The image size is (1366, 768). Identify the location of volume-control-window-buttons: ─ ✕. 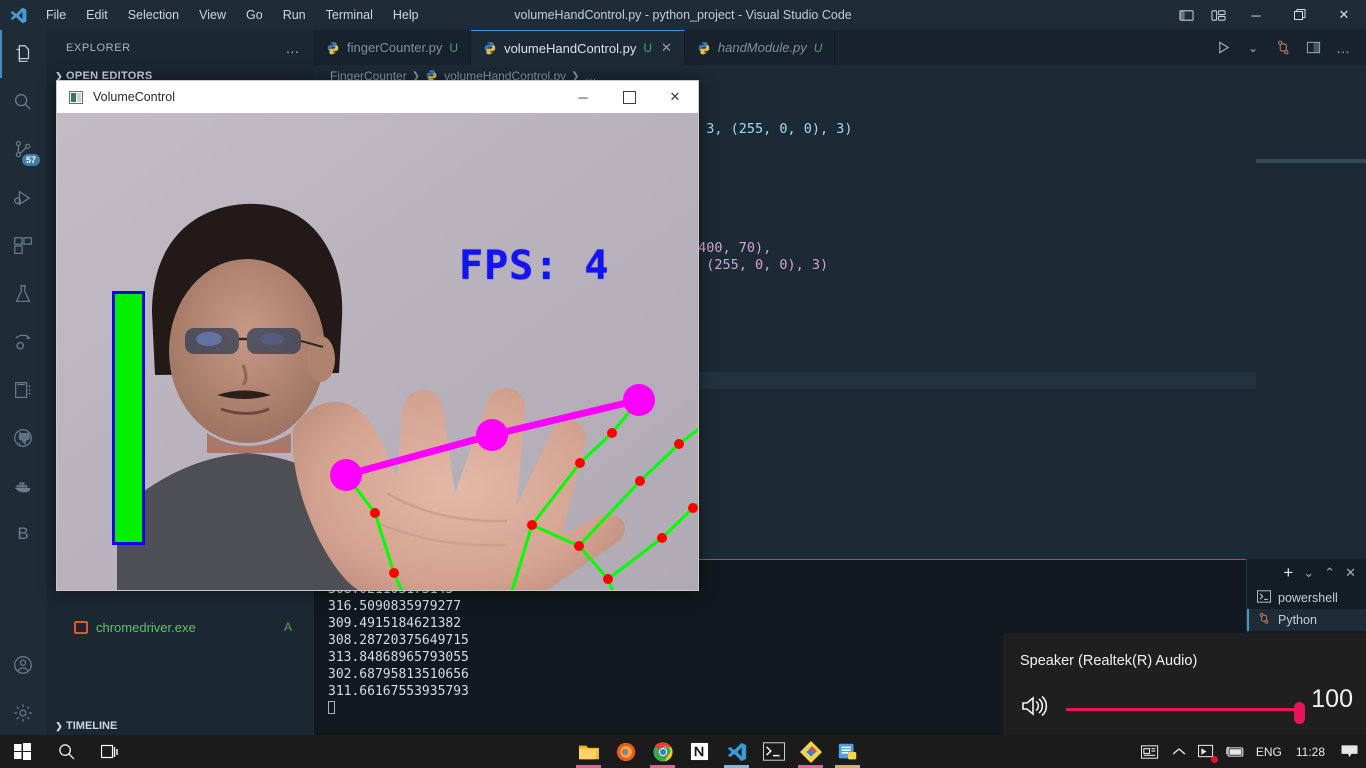
(629, 97).